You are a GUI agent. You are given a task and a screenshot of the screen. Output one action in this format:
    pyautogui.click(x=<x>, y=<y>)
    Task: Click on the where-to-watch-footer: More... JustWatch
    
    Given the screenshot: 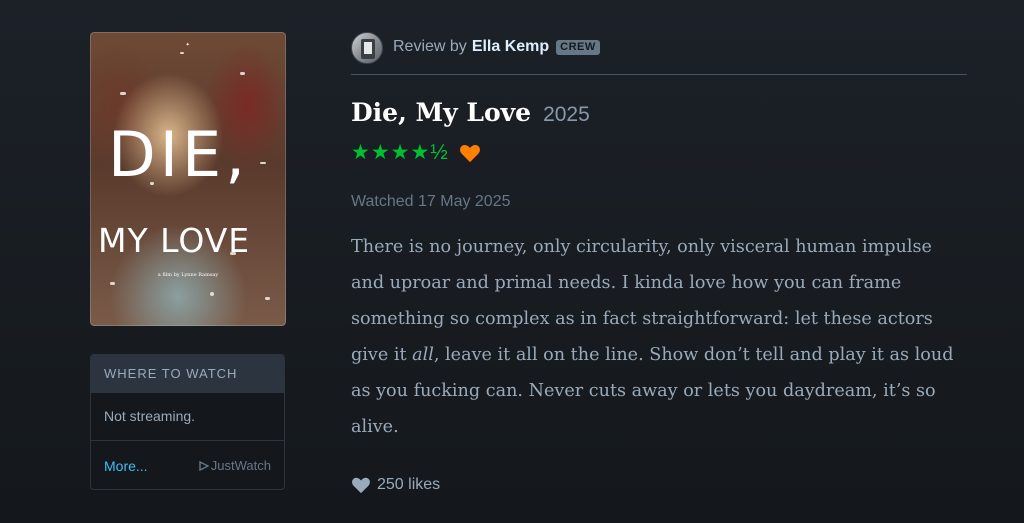 What is the action you would take?
    pyautogui.click(x=187, y=465)
    